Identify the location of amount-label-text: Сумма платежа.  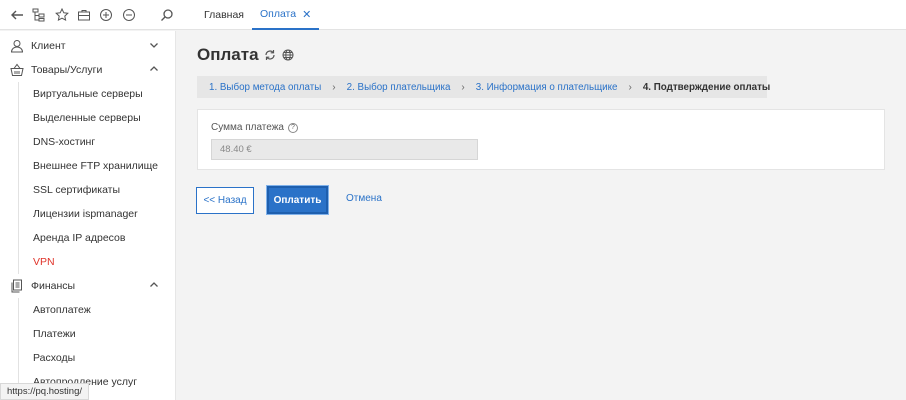
(247, 127).